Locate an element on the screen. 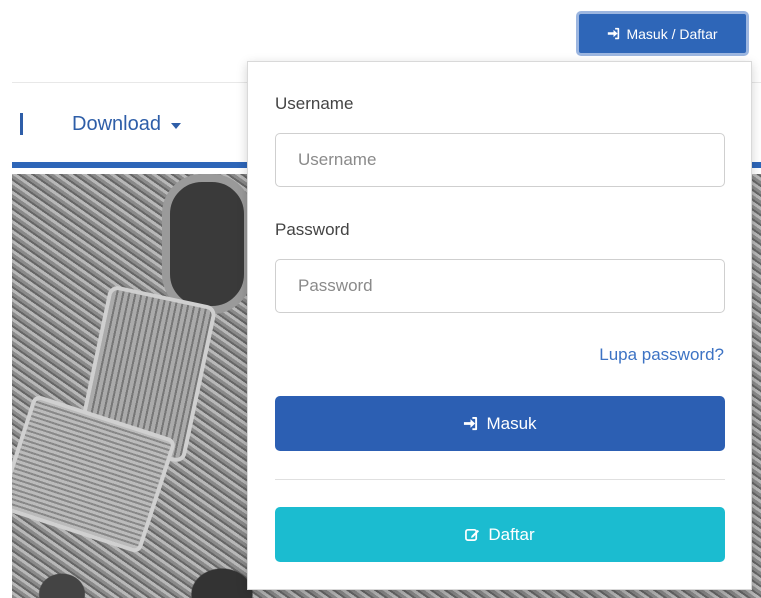  hero-image-pot-shape is located at coordinates (207, 244).